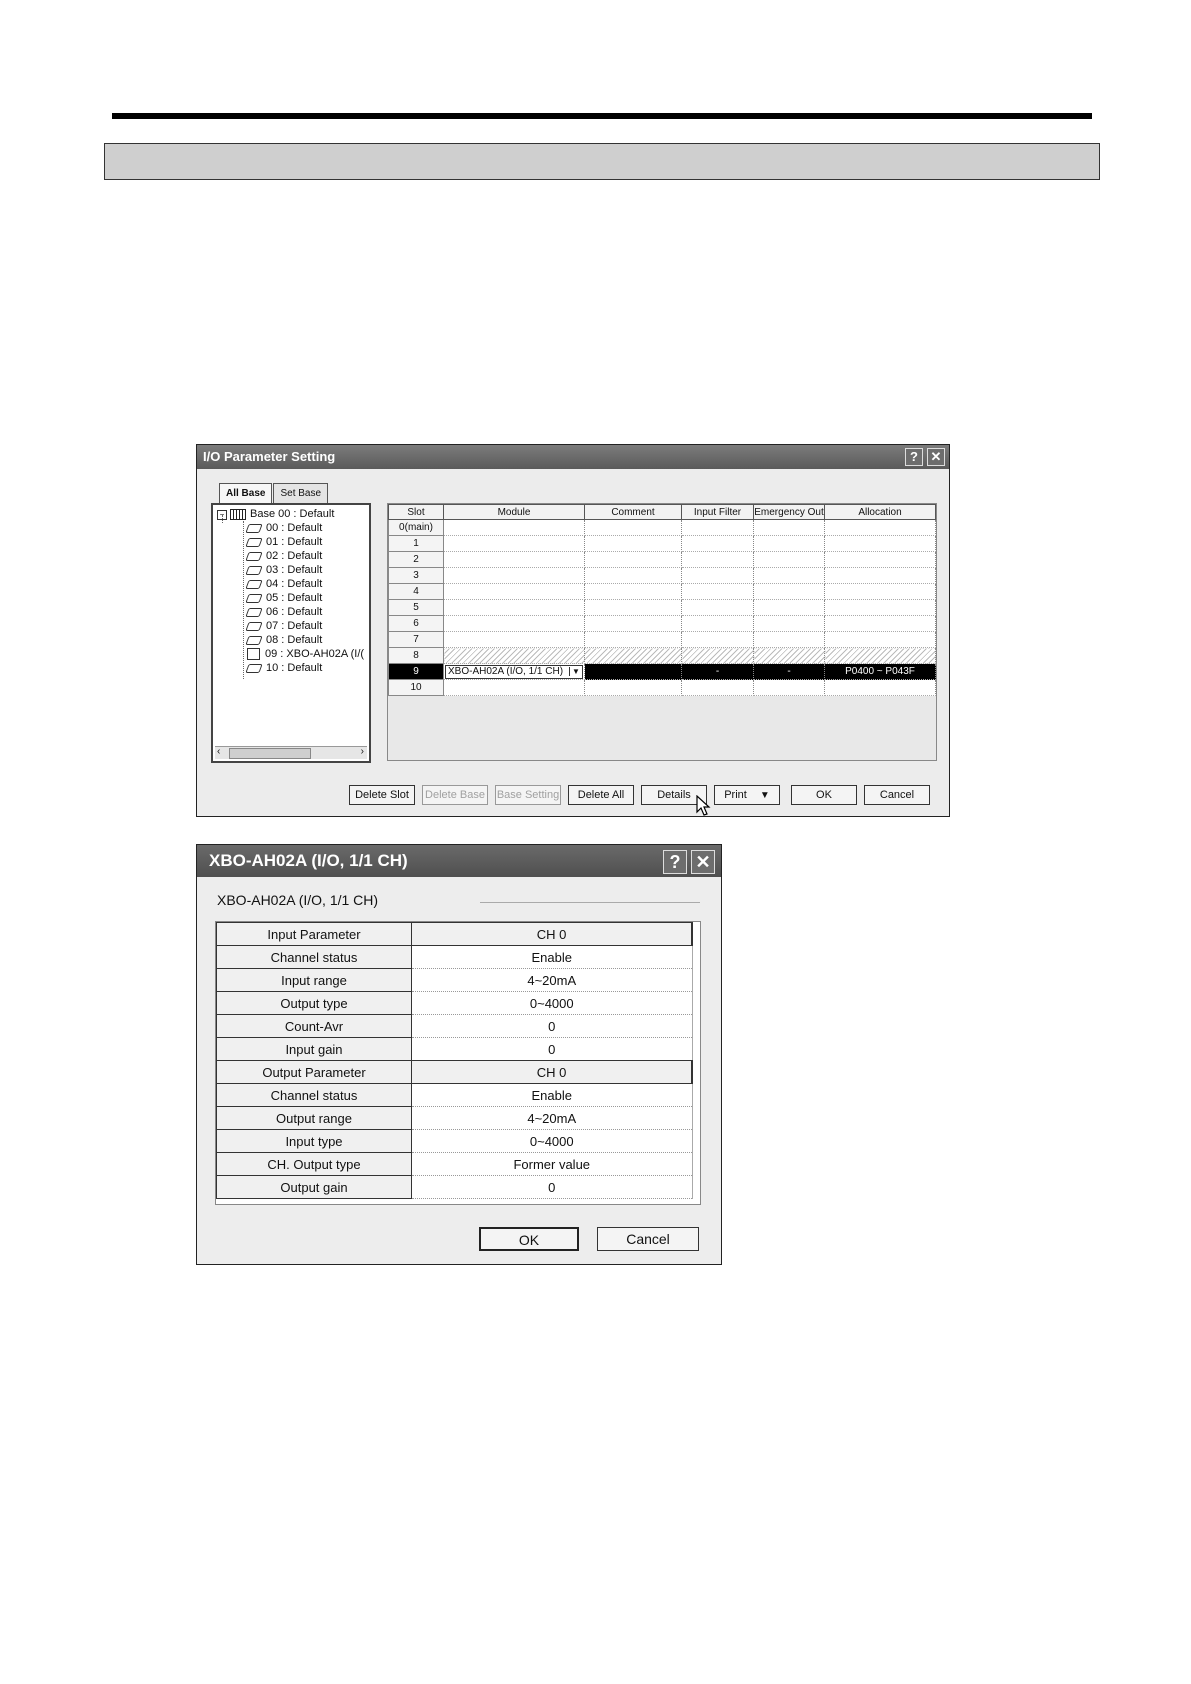 The height and width of the screenshot is (1684, 1191). I want to click on print-dropdown-icon: ▼, so click(765, 795).